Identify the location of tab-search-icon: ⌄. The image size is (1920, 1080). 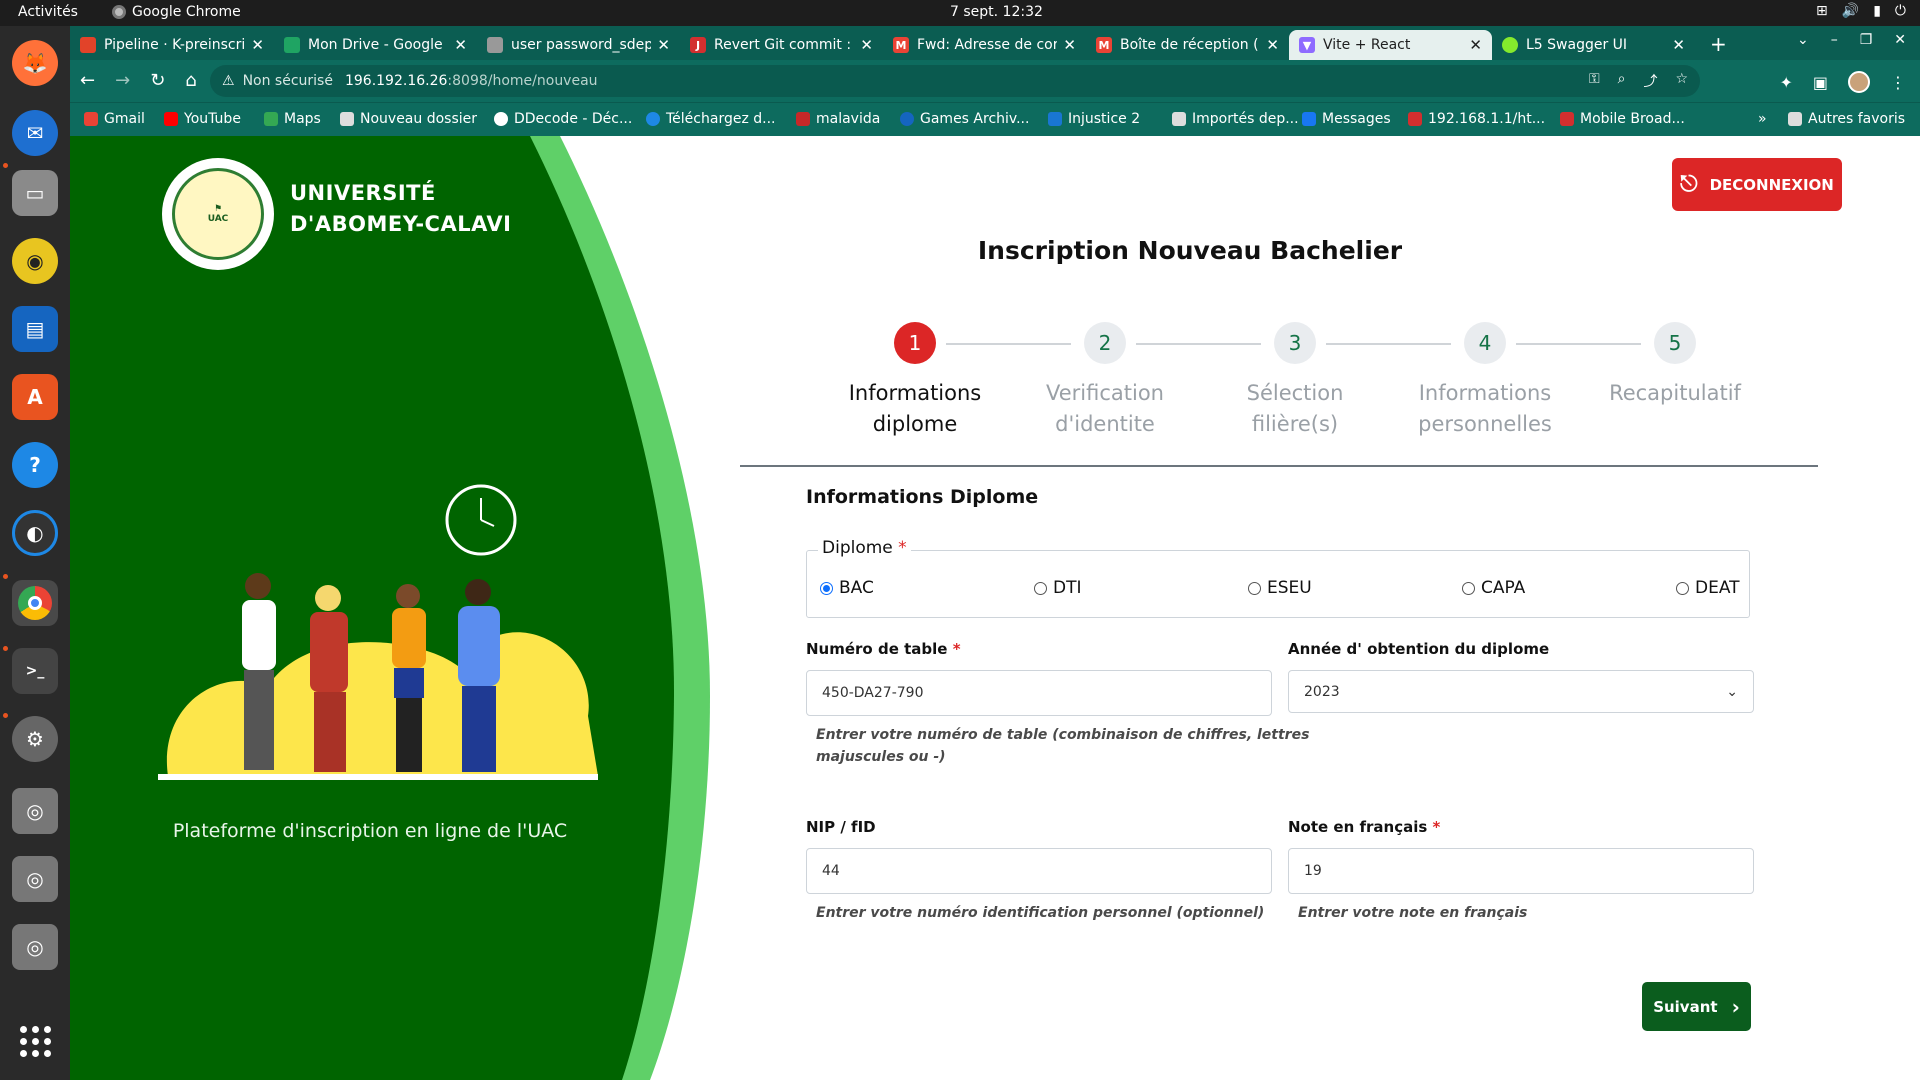
(1803, 40).